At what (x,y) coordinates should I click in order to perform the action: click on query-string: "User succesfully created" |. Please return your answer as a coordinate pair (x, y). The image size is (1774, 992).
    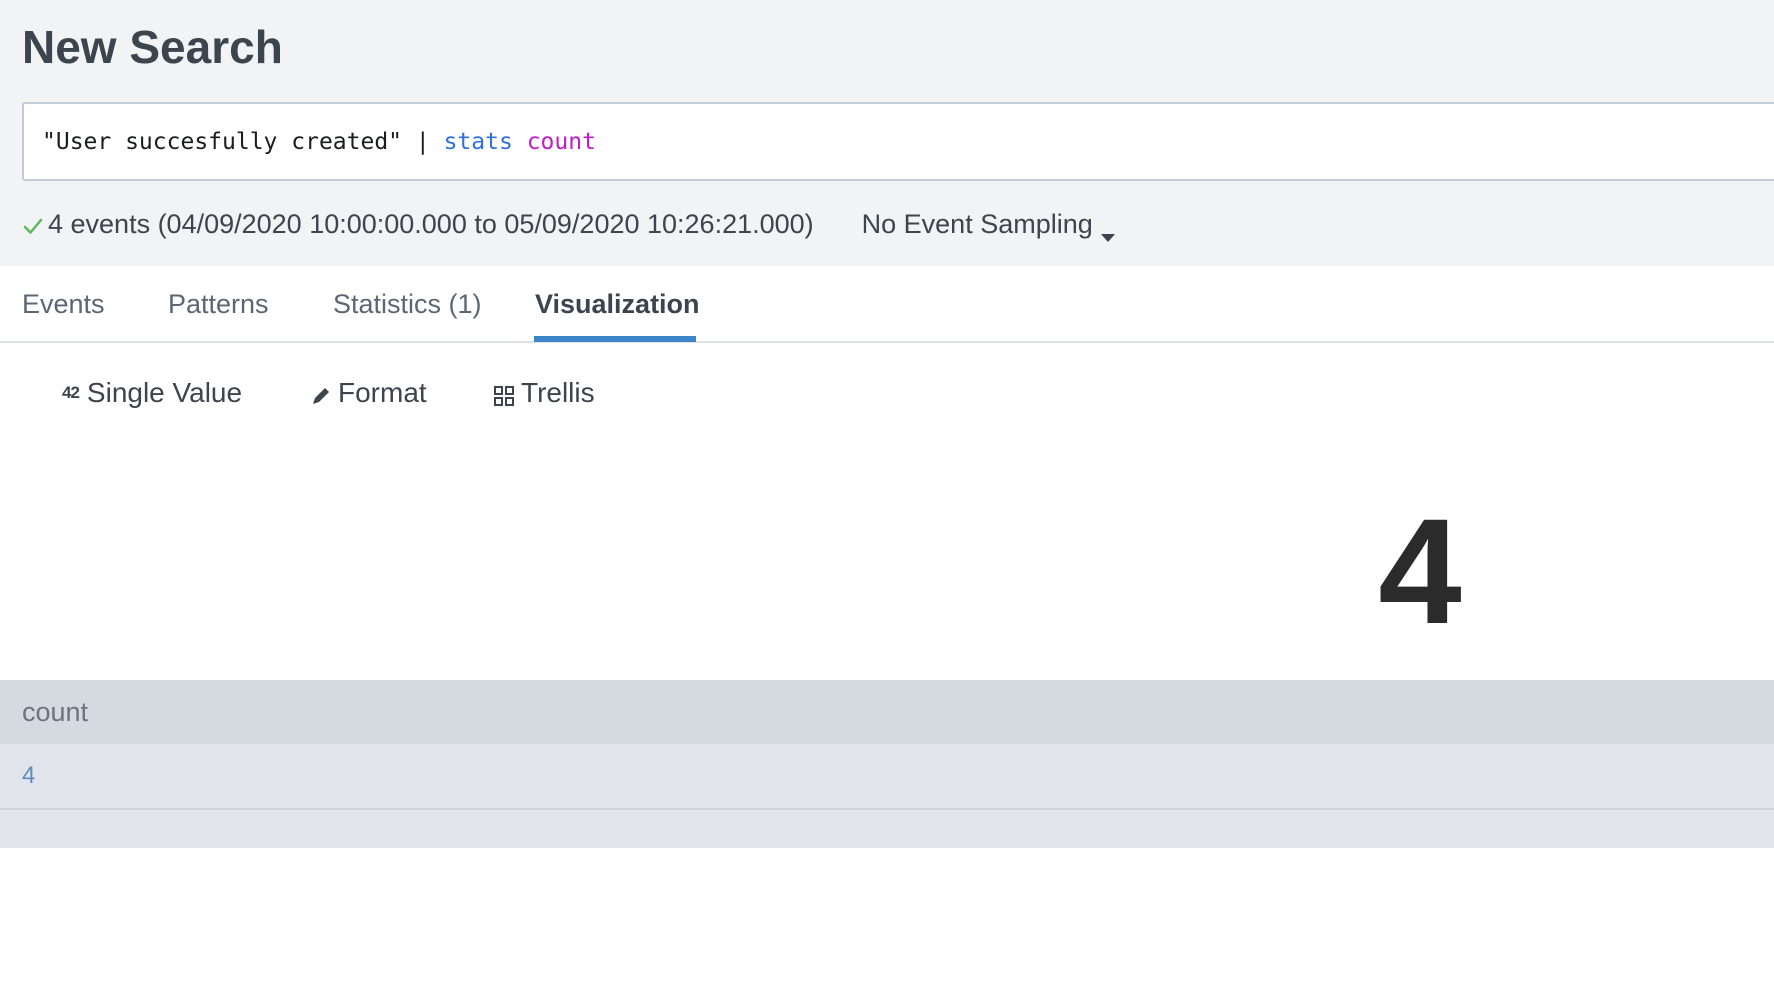
    Looking at the image, I should click on (243, 142).